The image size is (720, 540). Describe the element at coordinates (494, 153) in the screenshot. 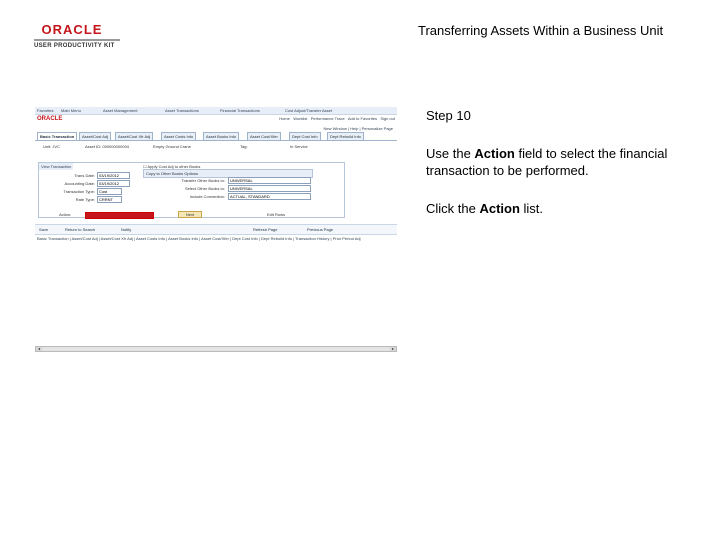

I see `instruction-1-bold: Action` at that location.